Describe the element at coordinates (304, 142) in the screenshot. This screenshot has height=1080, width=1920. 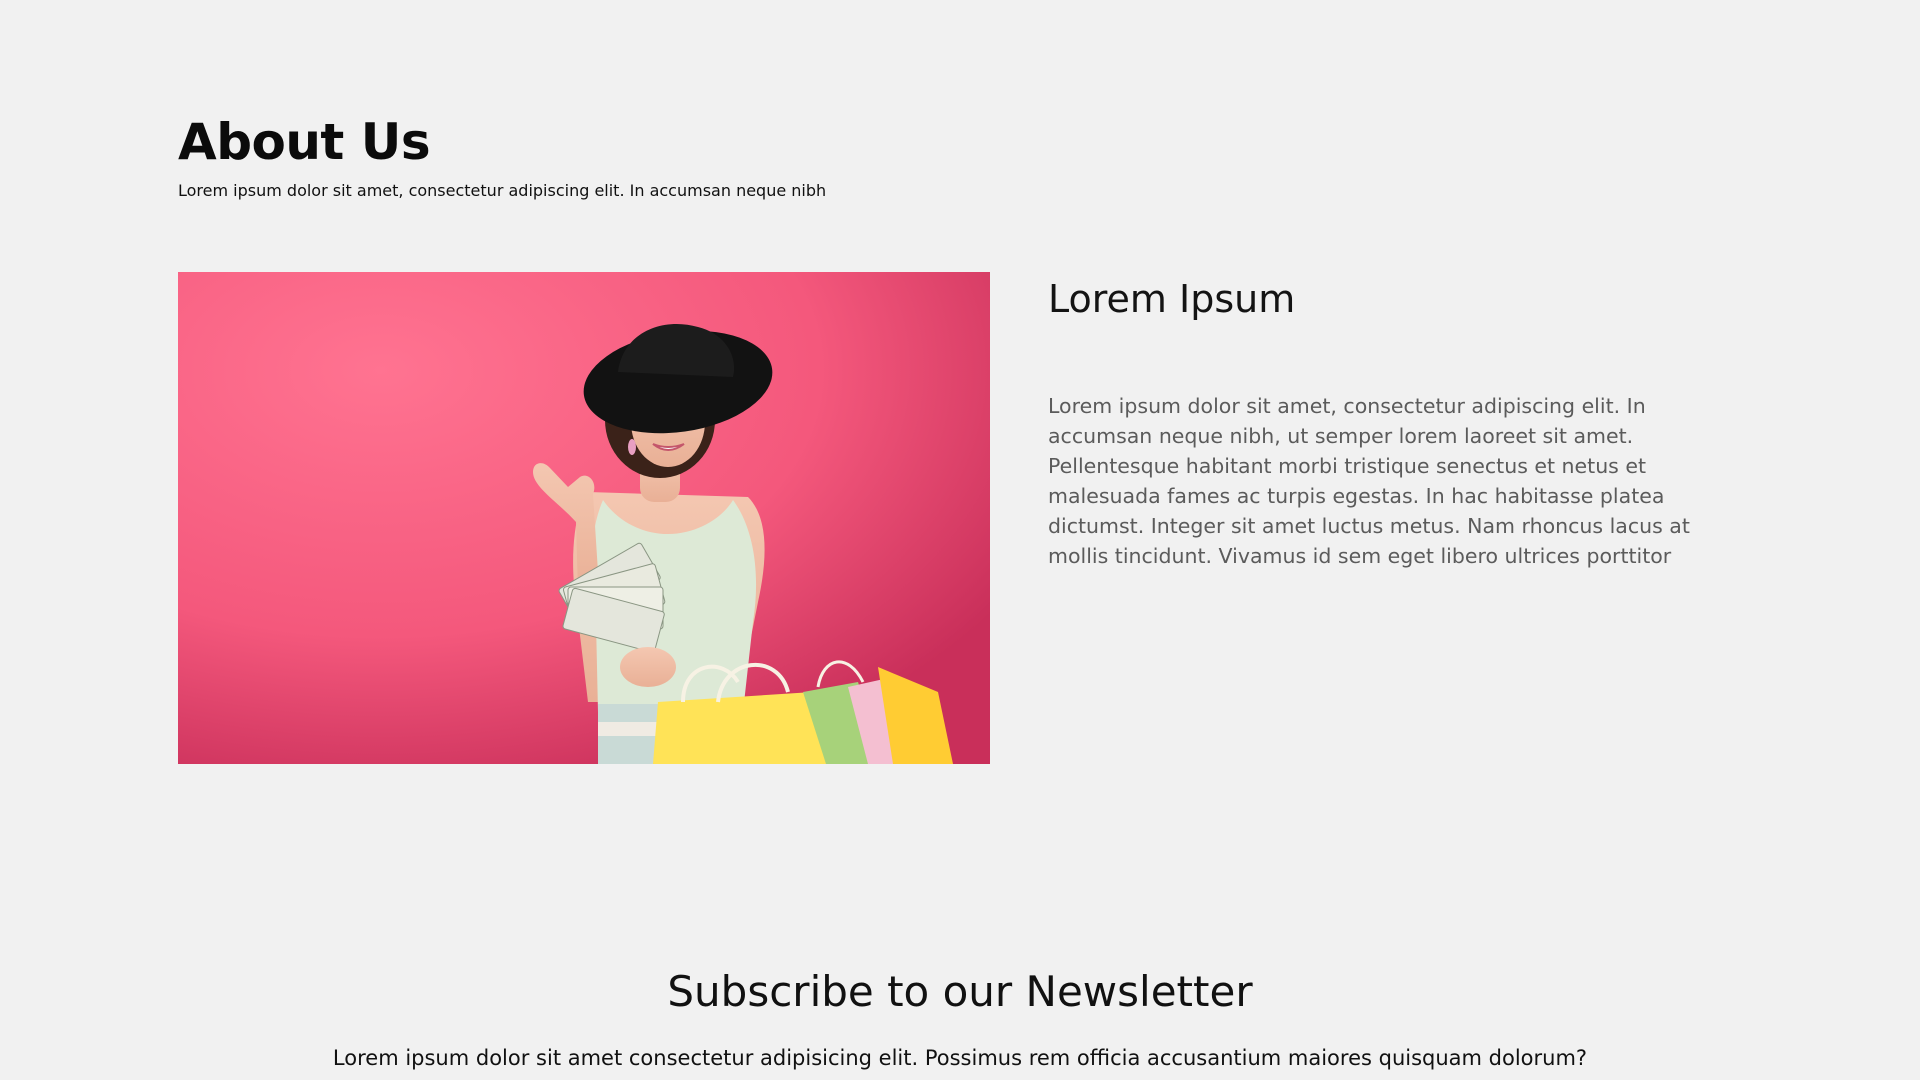
I see `page-title: About Us` at that location.